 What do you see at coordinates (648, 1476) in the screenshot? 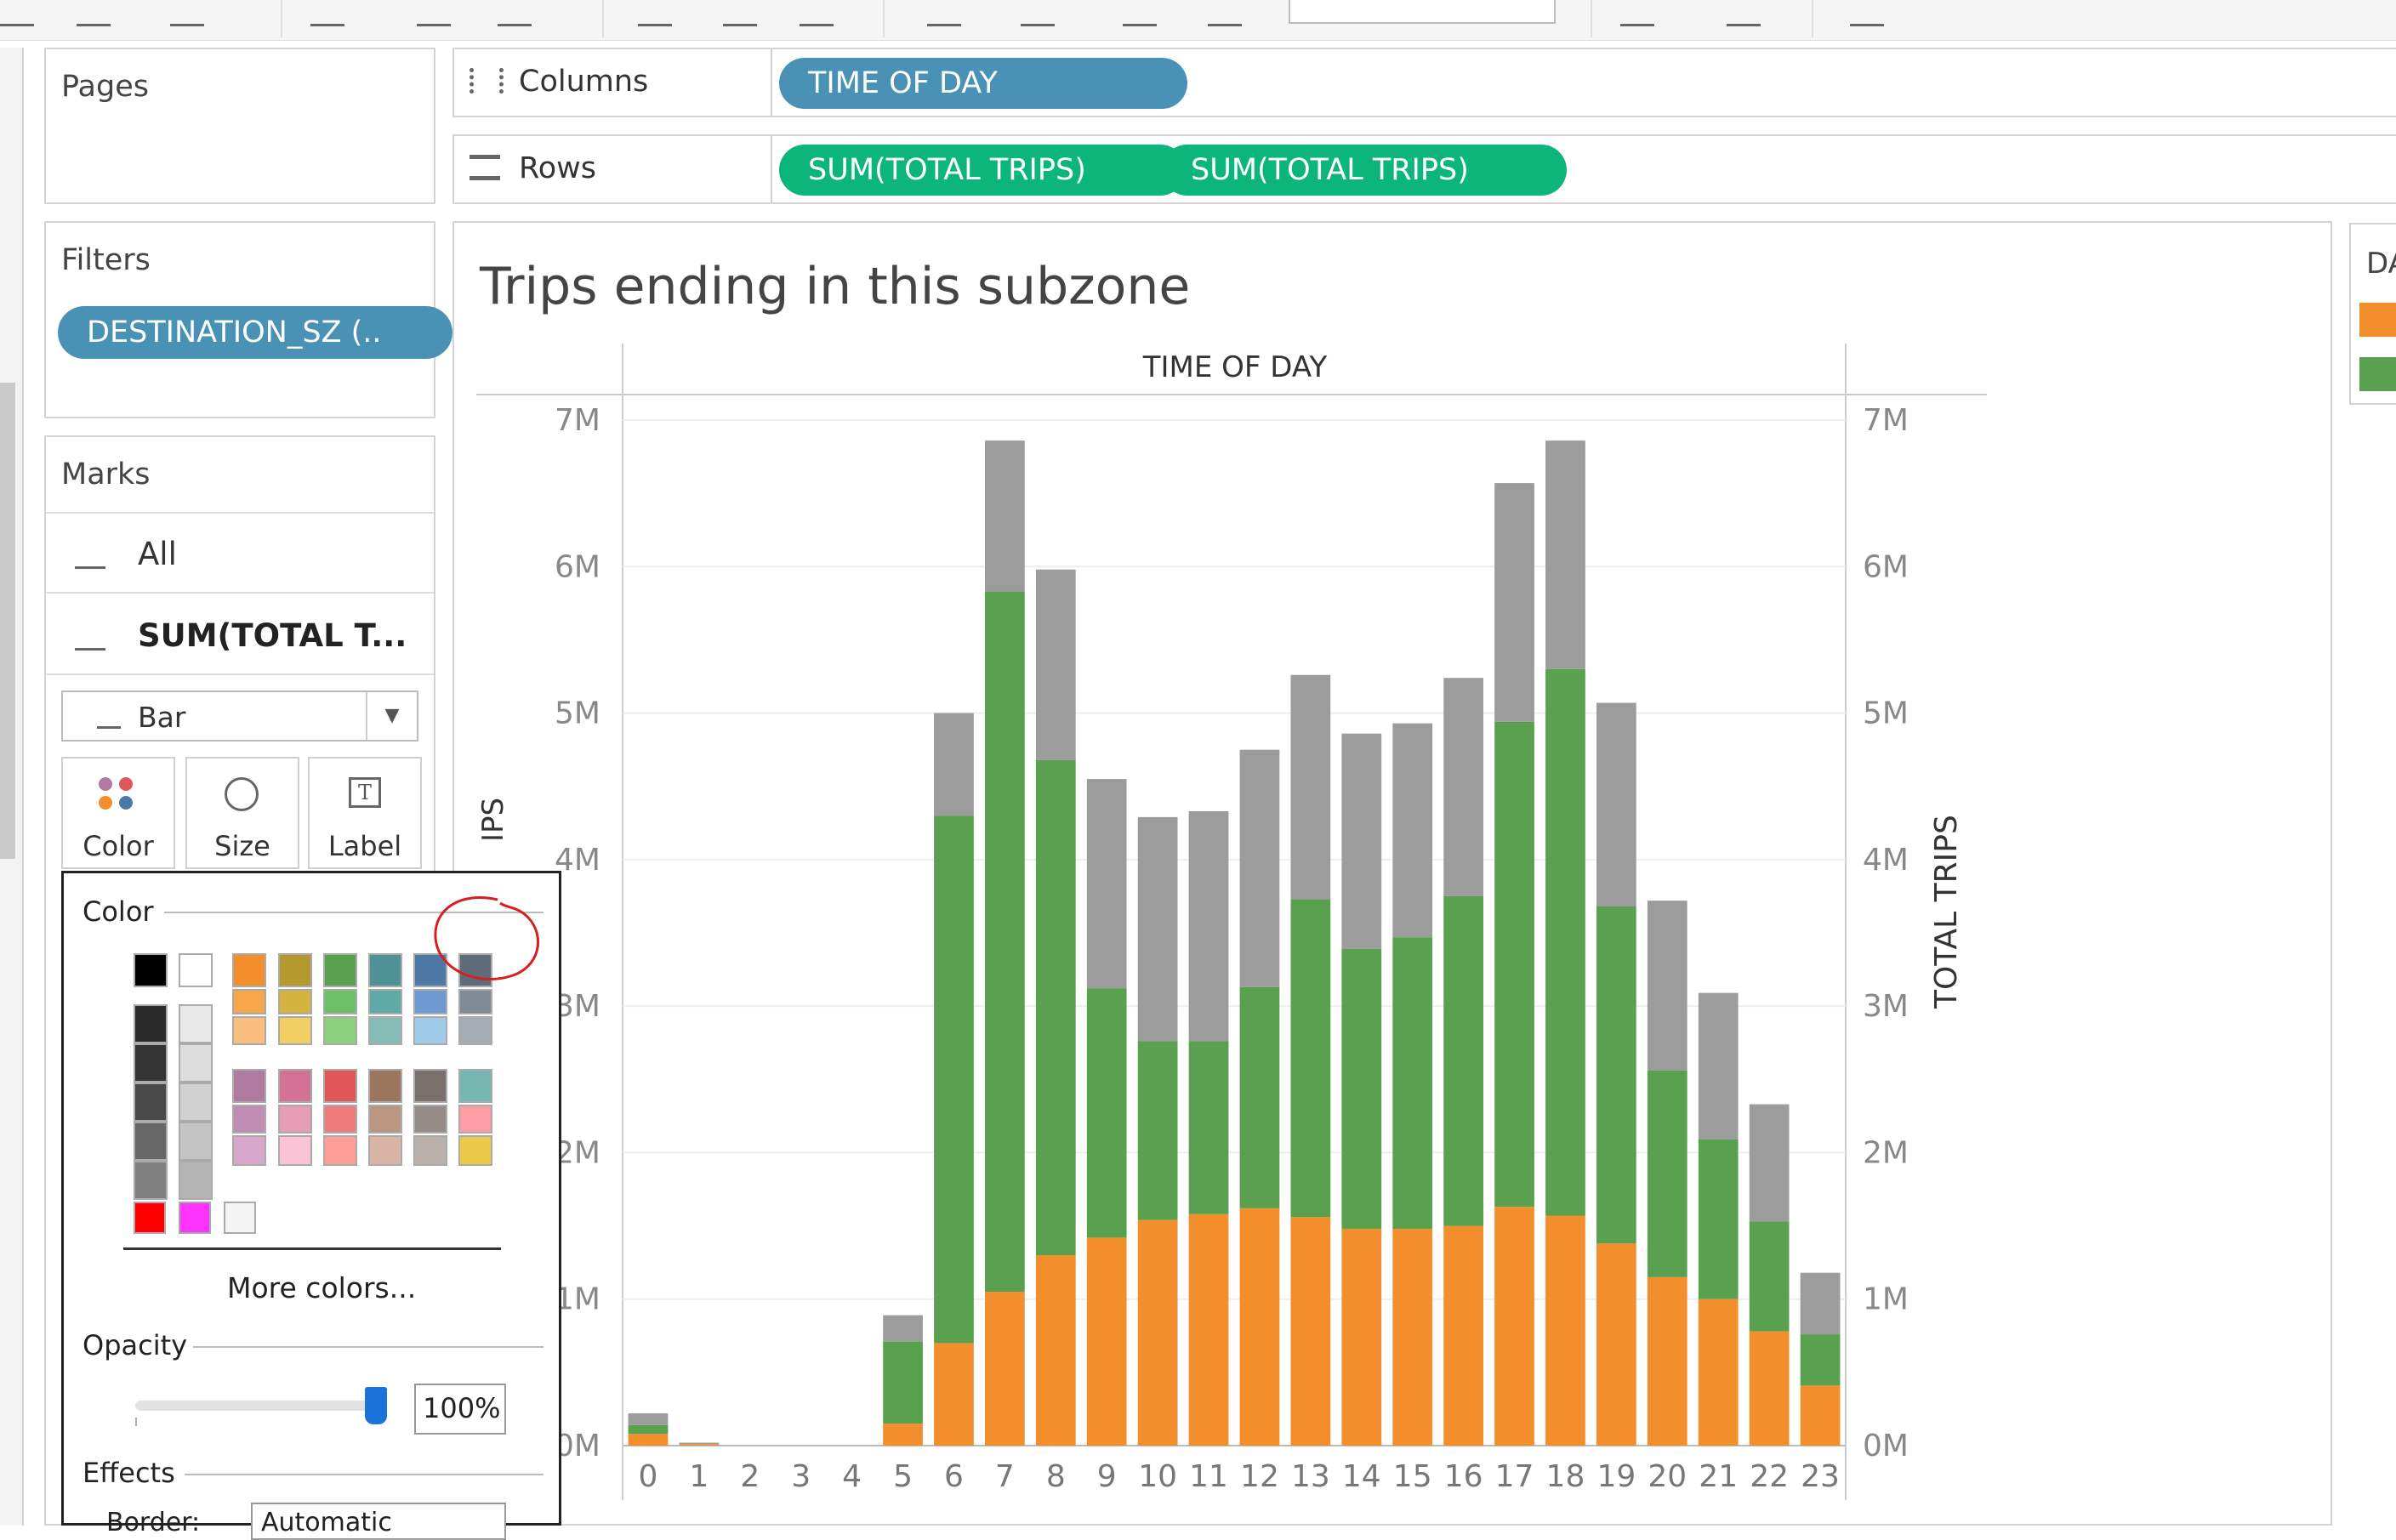
I see `x-tick-label: 0` at bounding box center [648, 1476].